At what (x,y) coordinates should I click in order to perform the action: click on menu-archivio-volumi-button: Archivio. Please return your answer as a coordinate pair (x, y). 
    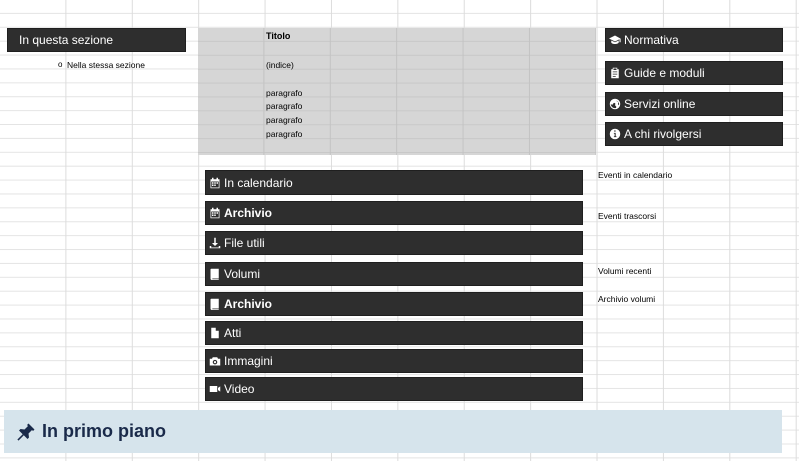
    Looking at the image, I should click on (394, 304).